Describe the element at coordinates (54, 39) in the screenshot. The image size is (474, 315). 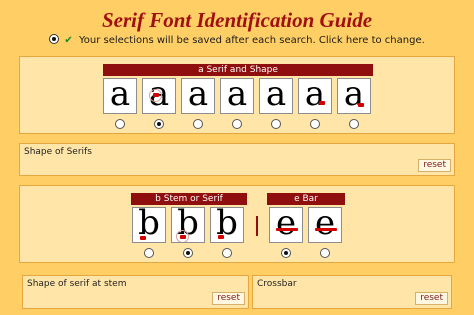
I see `save-toggle-radio` at that location.